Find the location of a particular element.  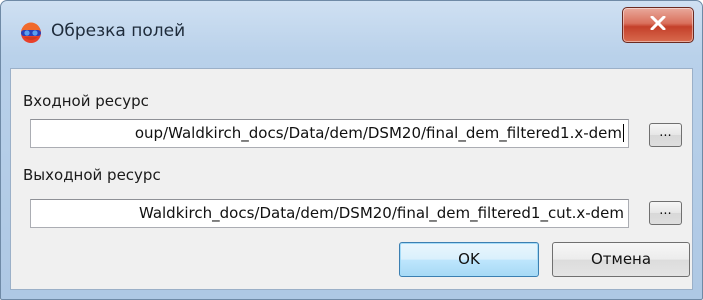

close-button is located at coordinates (658, 25).